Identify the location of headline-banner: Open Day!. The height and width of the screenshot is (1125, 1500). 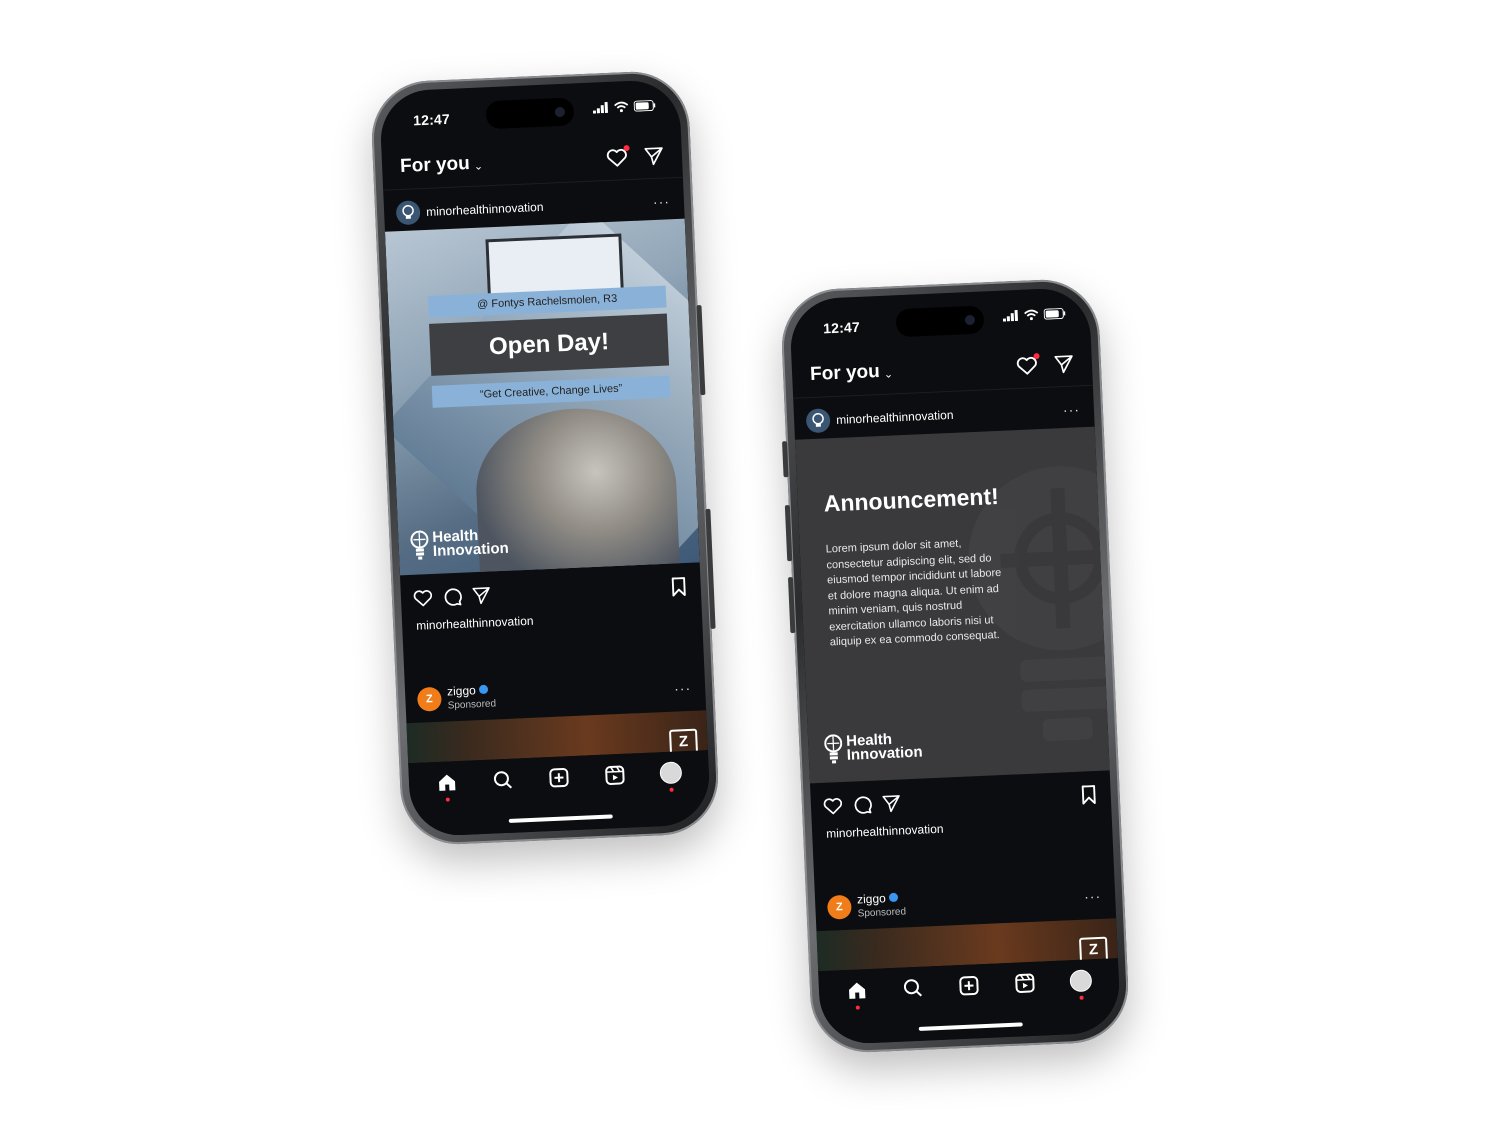
(549, 344).